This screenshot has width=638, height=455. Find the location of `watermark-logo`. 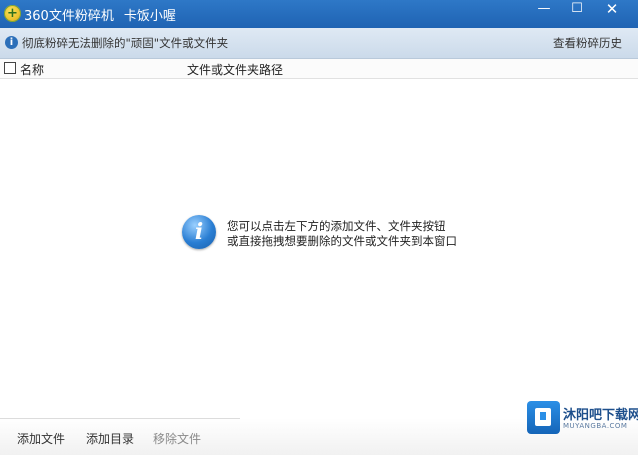

watermark-logo is located at coordinates (543, 417).